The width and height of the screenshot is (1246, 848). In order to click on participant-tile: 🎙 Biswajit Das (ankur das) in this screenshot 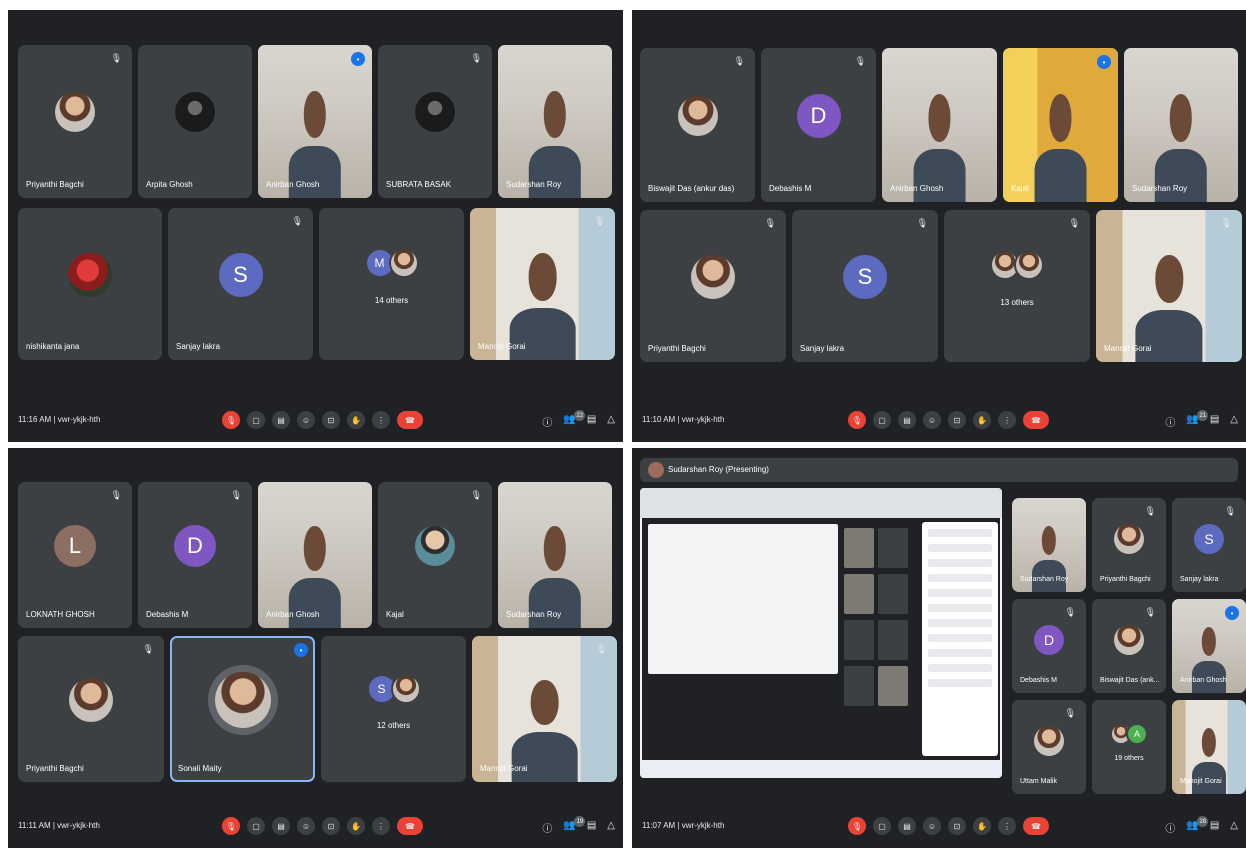, I will do `click(697, 125)`.